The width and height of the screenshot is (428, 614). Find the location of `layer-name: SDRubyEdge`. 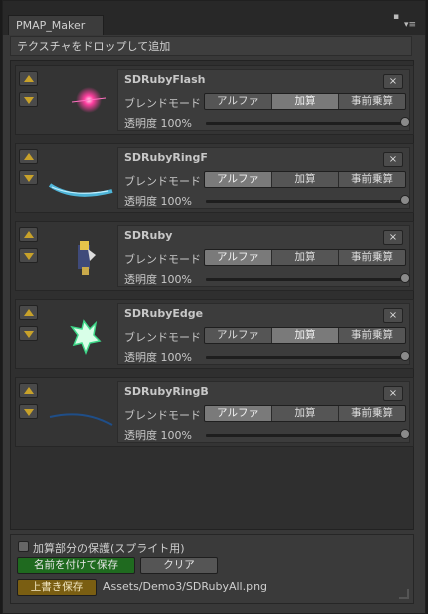

layer-name: SDRubyEdge is located at coordinates (164, 313).